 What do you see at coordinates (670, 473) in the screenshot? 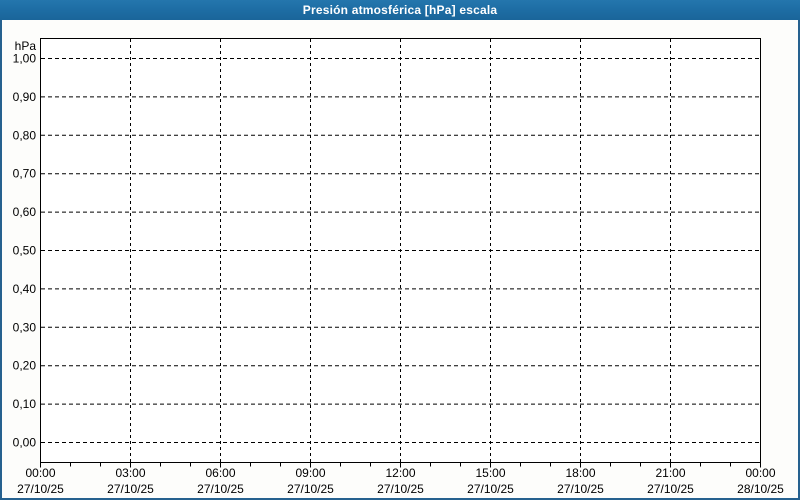
I see `x-time-label: 21:00` at bounding box center [670, 473].